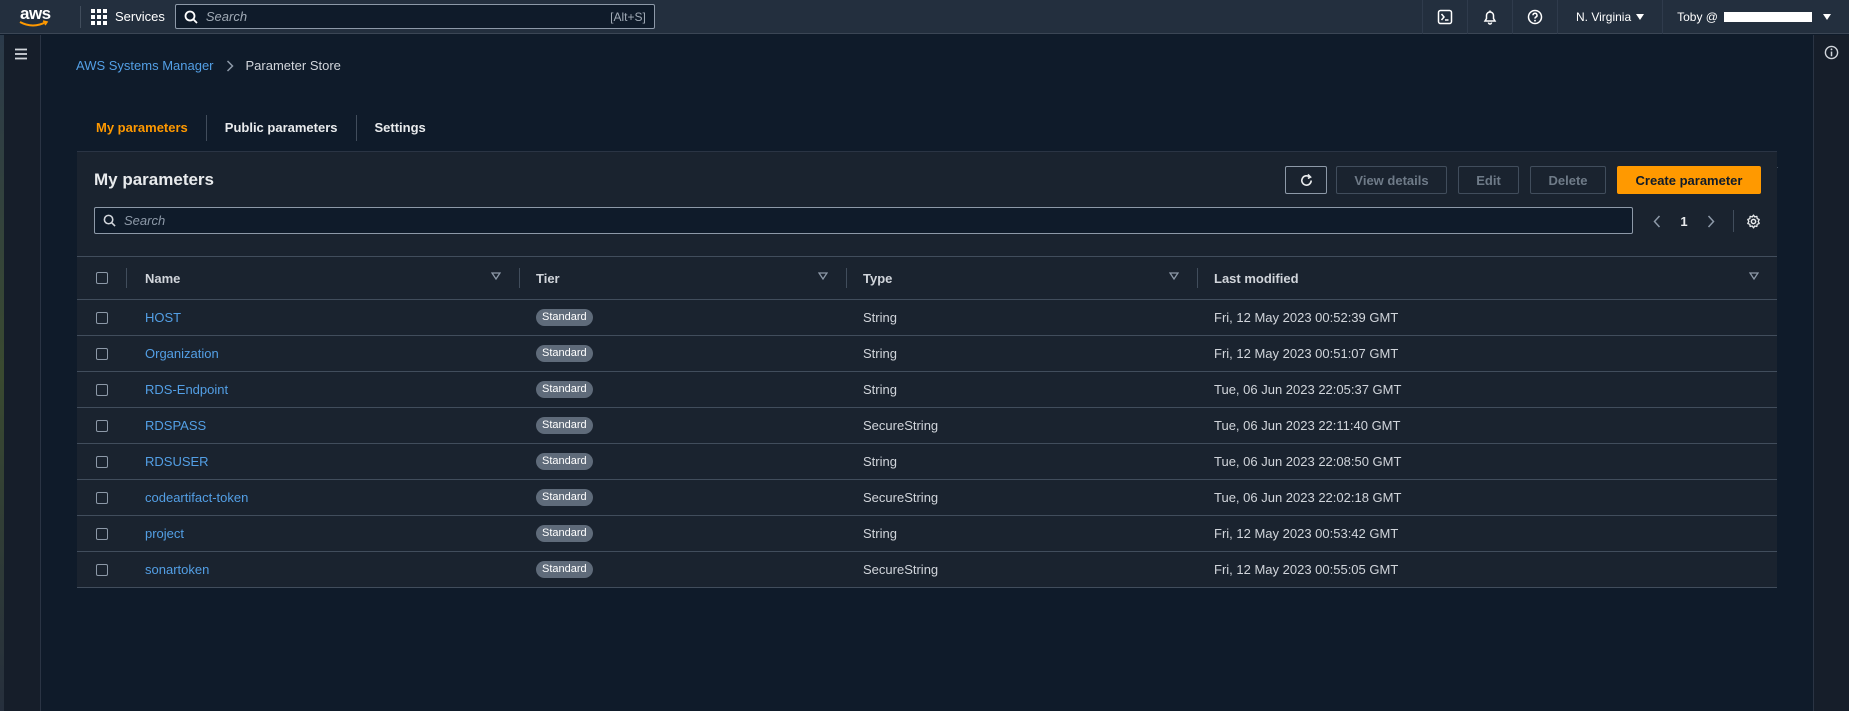  I want to click on services-menu-button: Services, so click(128, 16).